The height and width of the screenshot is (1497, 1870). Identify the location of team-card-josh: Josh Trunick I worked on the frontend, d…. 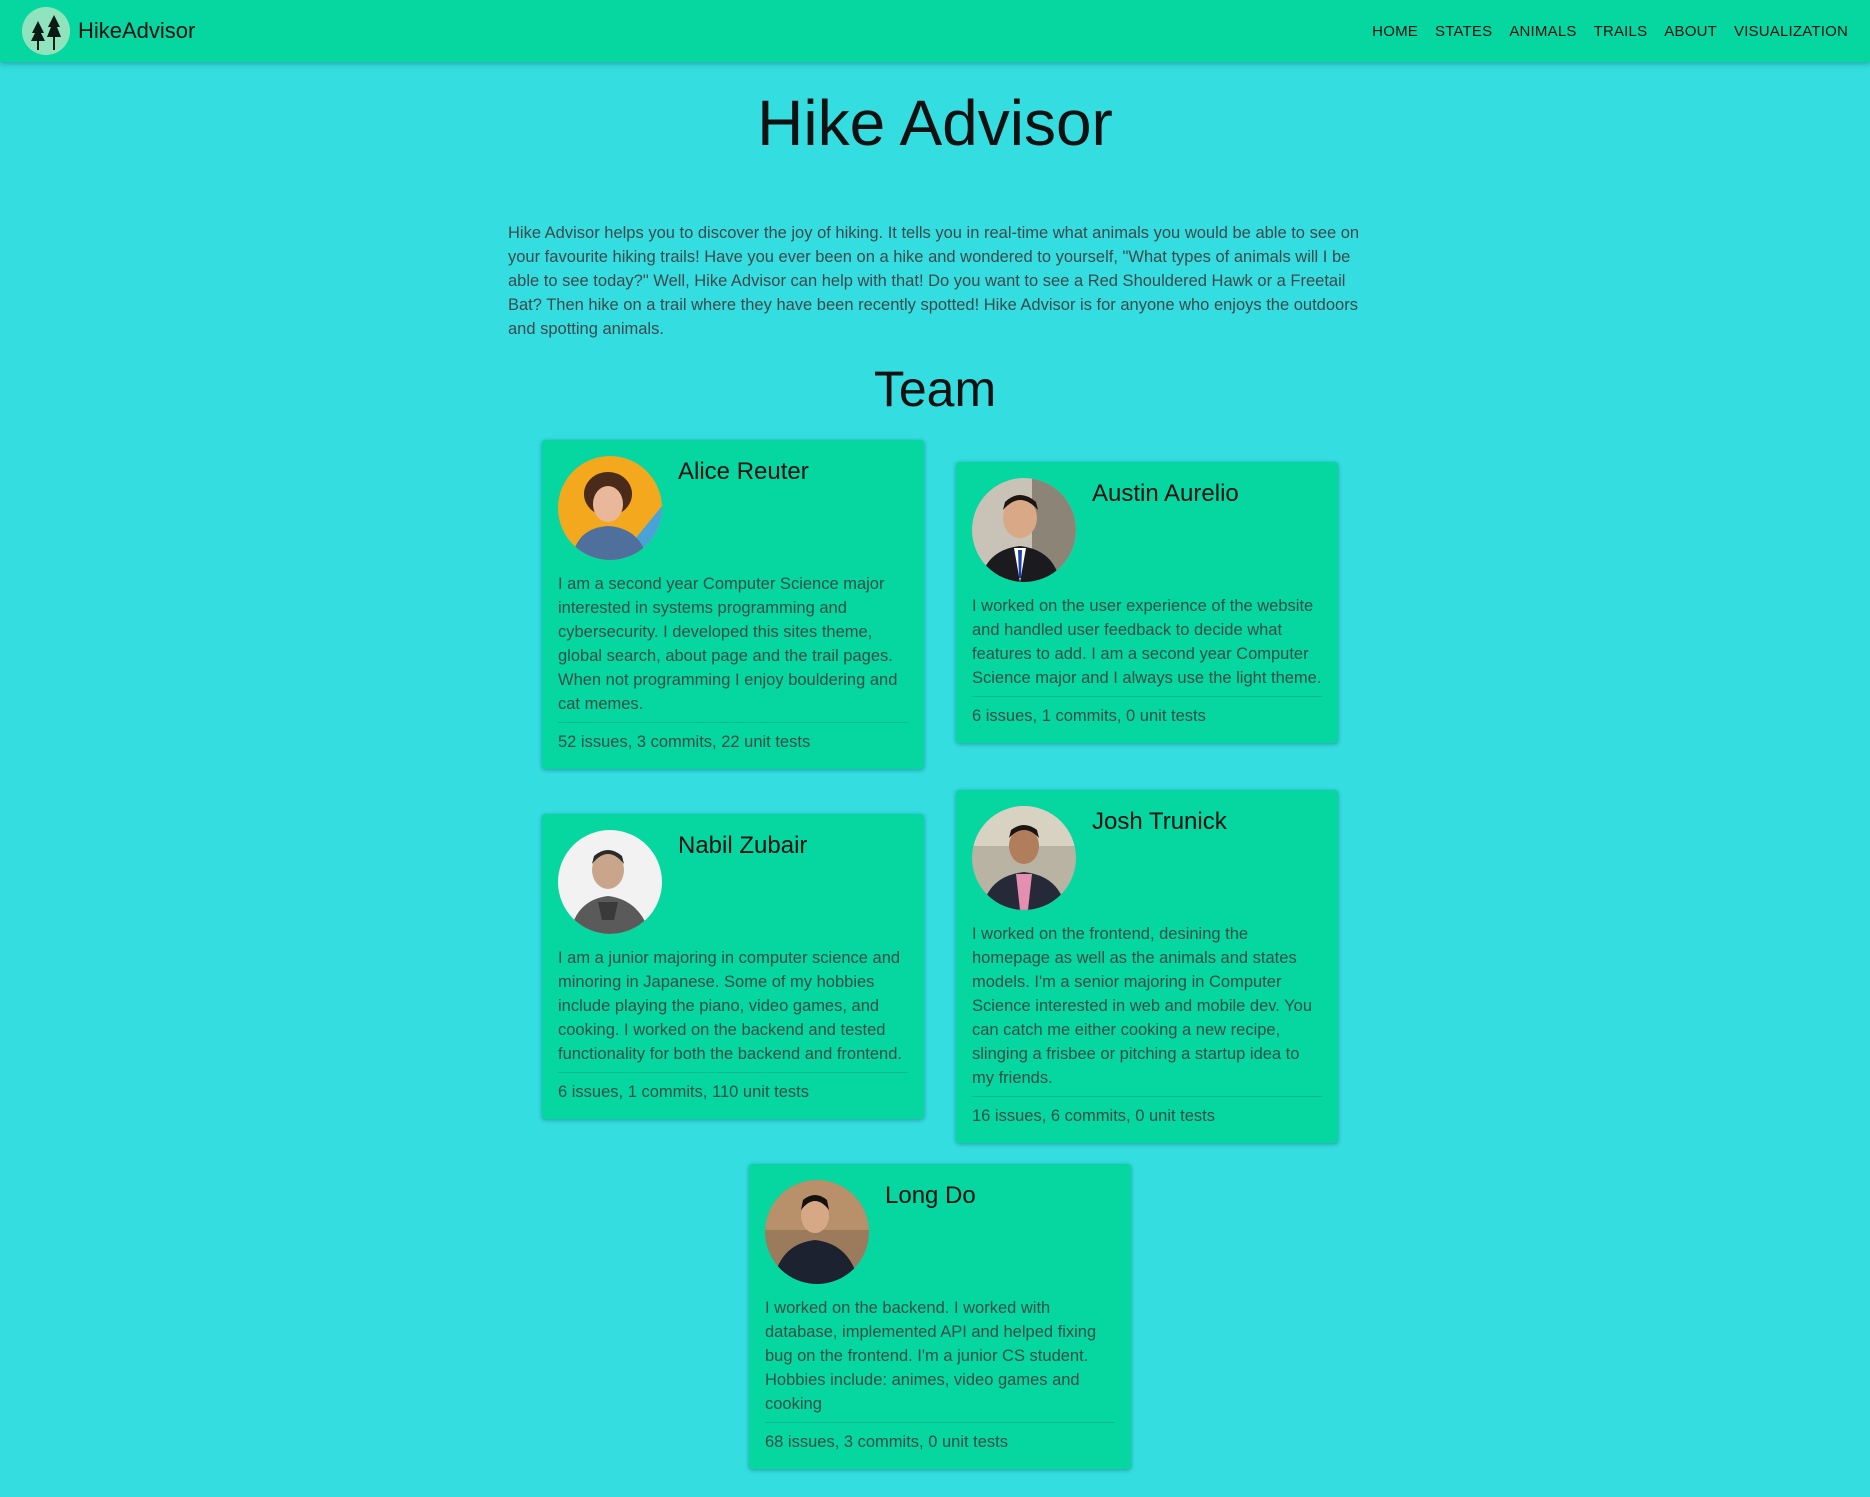
(1147, 966).